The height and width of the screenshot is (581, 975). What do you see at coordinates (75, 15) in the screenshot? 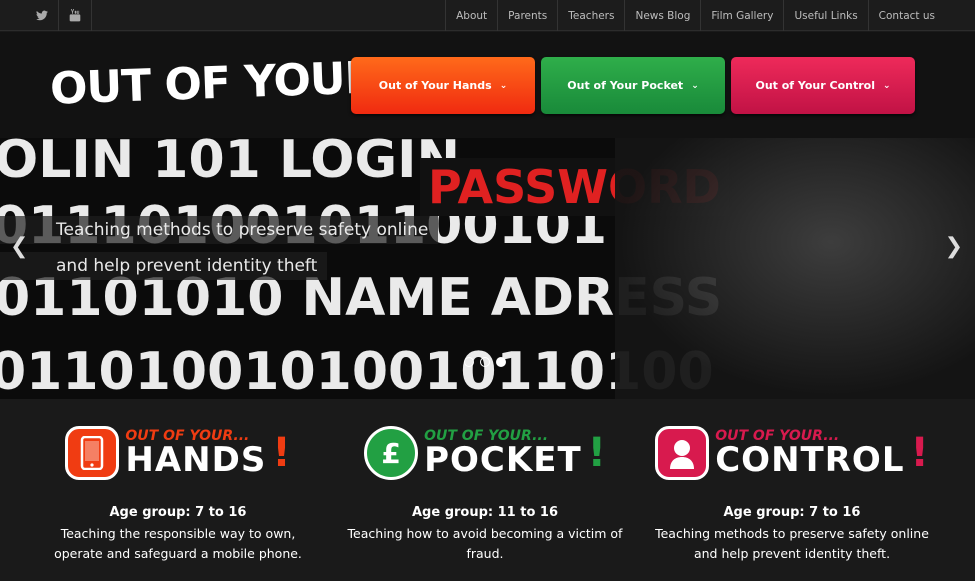
I see `youtube-icon` at bounding box center [75, 15].